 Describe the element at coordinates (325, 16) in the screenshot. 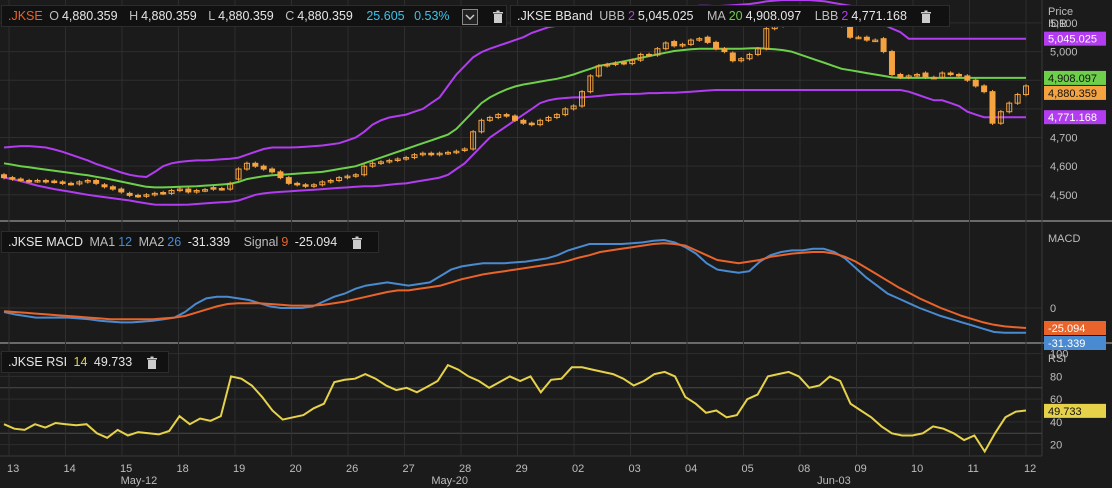

I see `close-value: 4,880.359` at that location.